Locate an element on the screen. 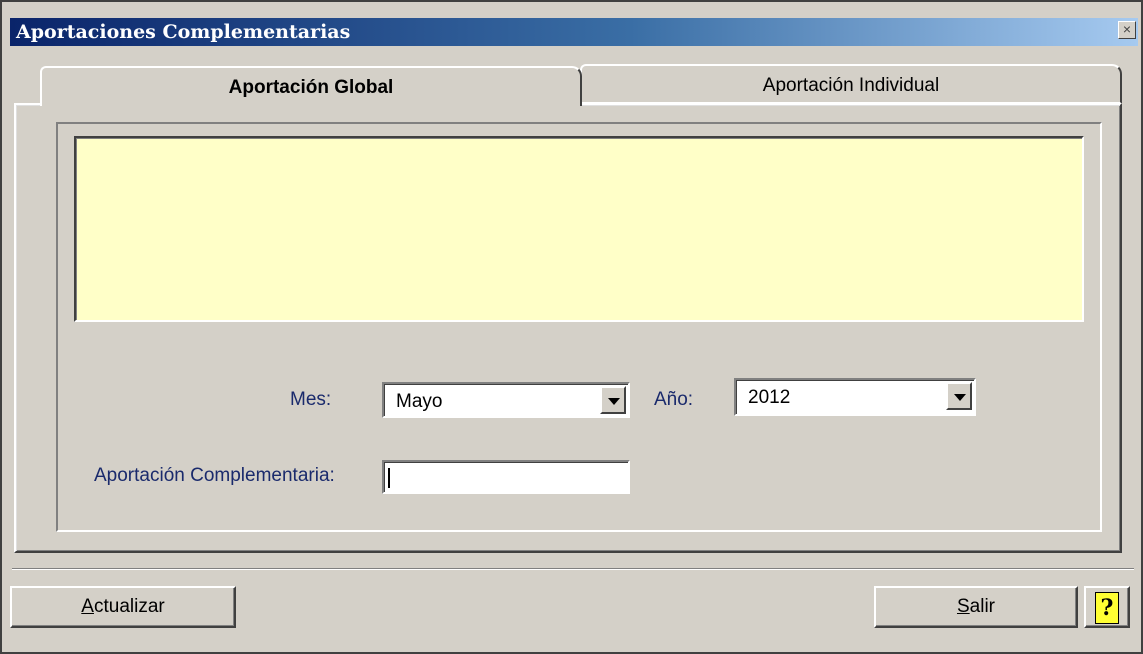 The image size is (1143, 654). tab-aportacion-global: Aportación Global is located at coordinates (311, 86).